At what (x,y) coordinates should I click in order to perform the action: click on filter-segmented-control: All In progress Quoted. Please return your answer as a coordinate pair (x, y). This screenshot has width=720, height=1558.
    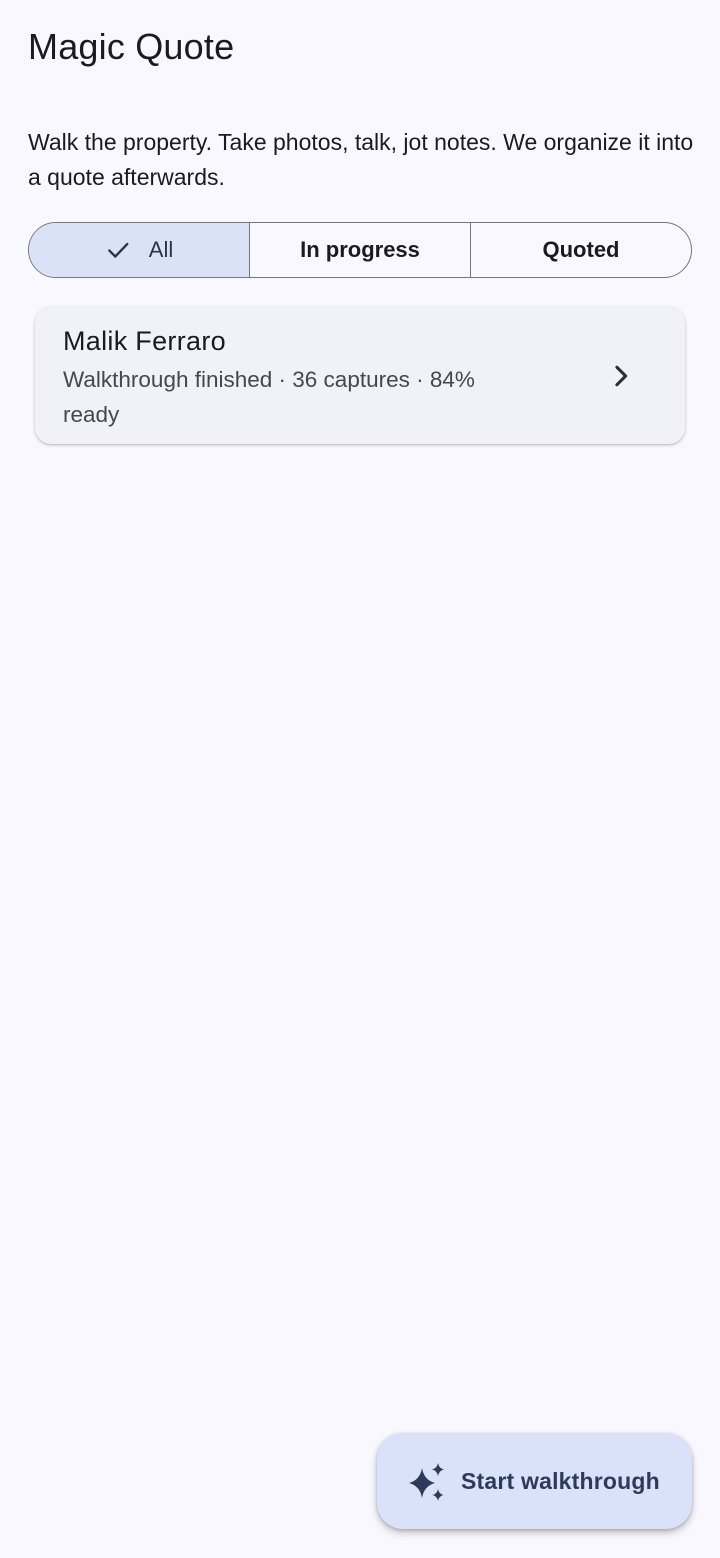
    Looking at the image, I should click on (360, 250).